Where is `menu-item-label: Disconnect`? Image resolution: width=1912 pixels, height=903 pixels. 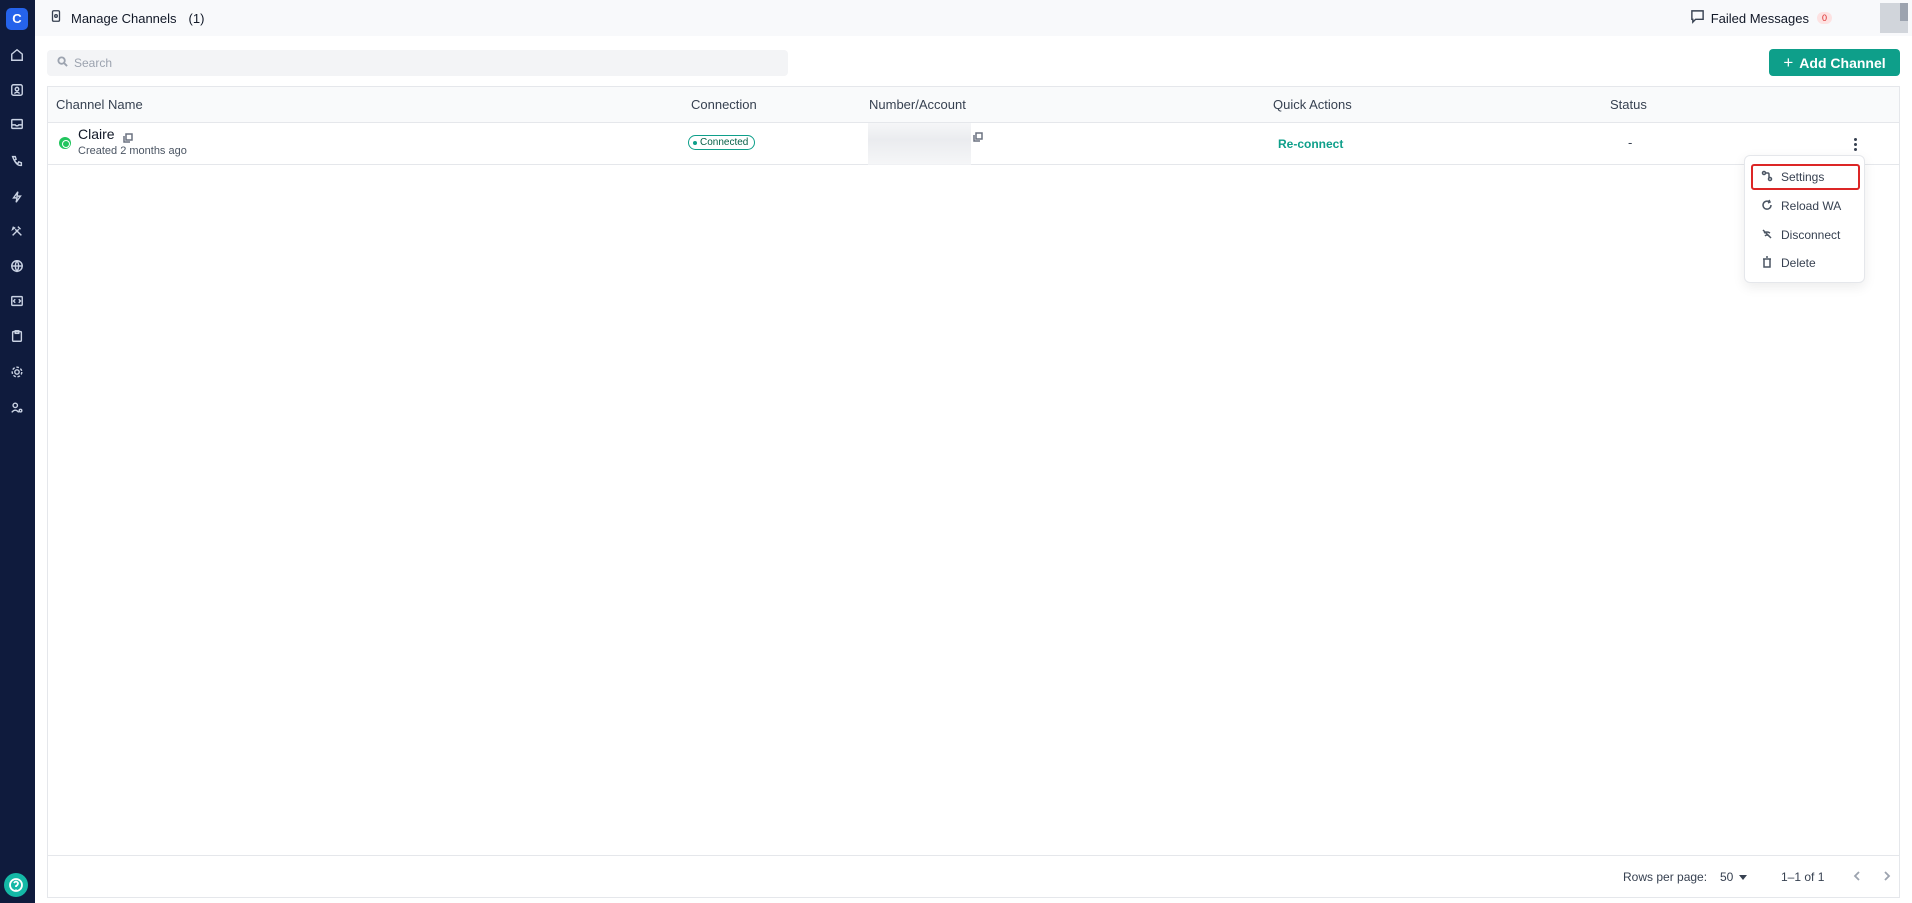 menu-item-label: Disconnect is located at coordinates (1811, 235).